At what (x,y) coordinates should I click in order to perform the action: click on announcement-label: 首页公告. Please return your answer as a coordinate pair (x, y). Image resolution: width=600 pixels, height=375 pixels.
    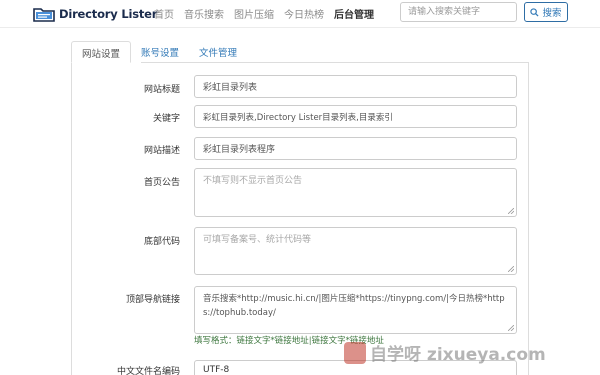
    Looking at the image, I should click on (161, 183).